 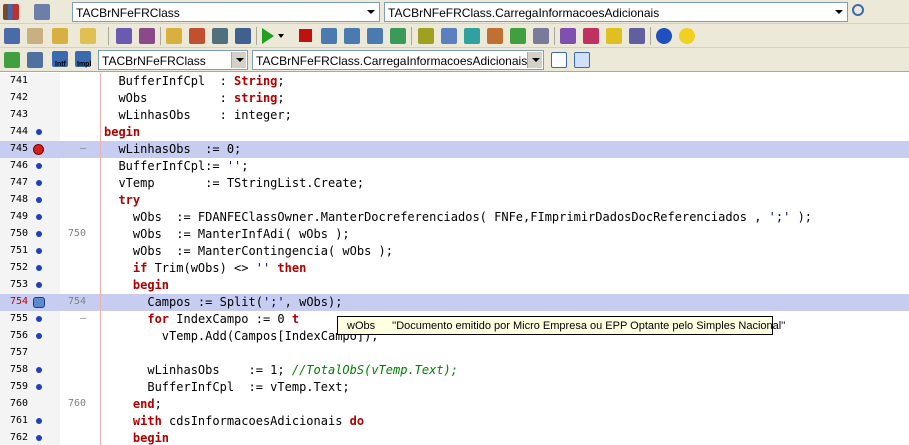 What do you see at coordinates (454, 404) in the screenshot?
I see `code-line: 760 760 end;` at bounding box center [454, 404].